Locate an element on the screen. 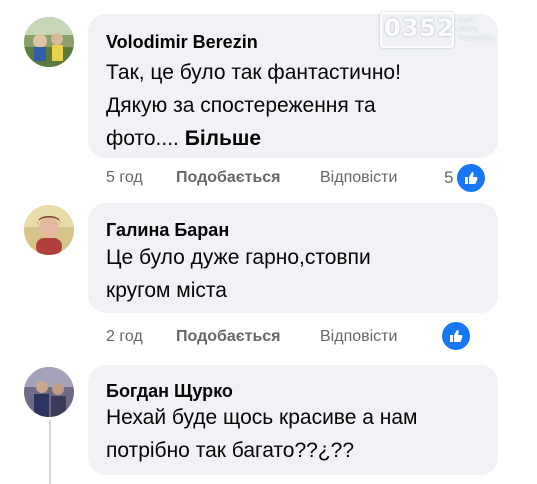  reaction-count: 5 is located at coordinates (449, 177).